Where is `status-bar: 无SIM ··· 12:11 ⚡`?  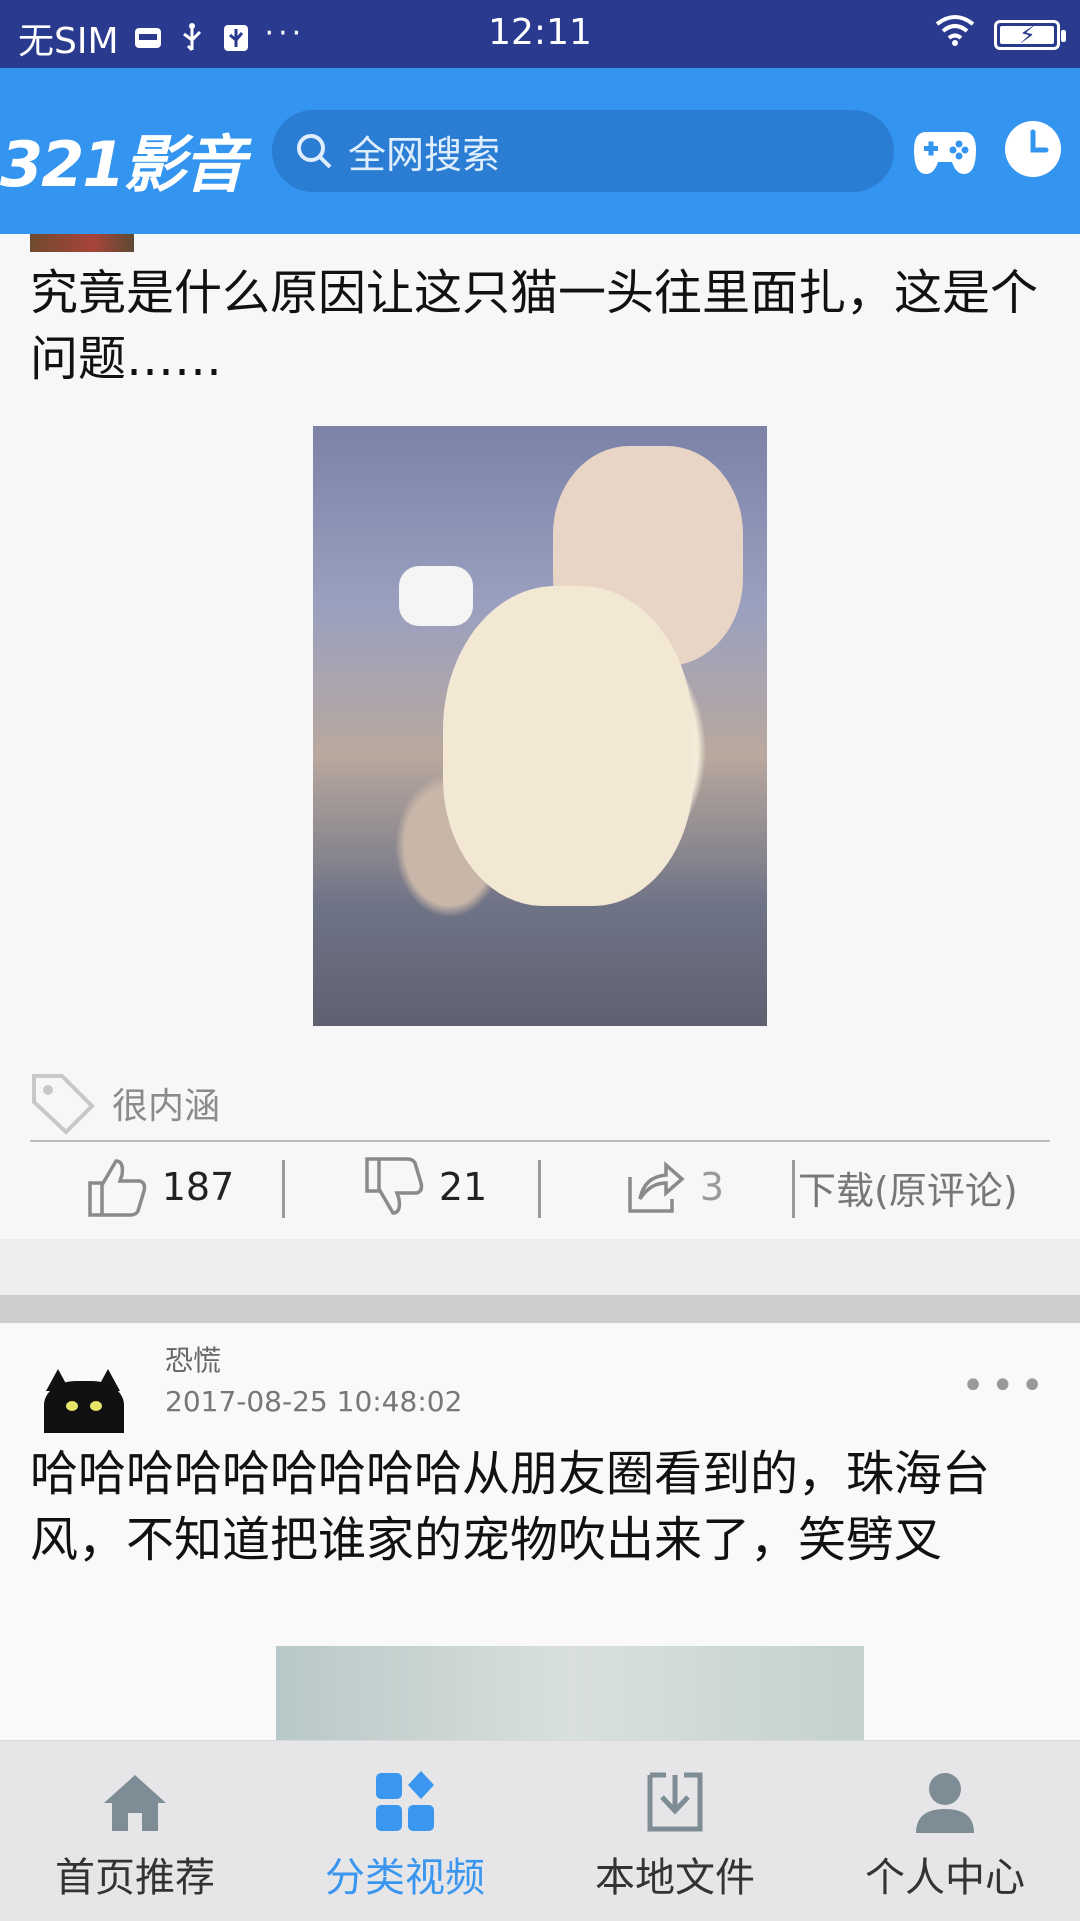
status-bar: 无SIM ··· 12:11 ⚡ is located at coordinates (540, 34).